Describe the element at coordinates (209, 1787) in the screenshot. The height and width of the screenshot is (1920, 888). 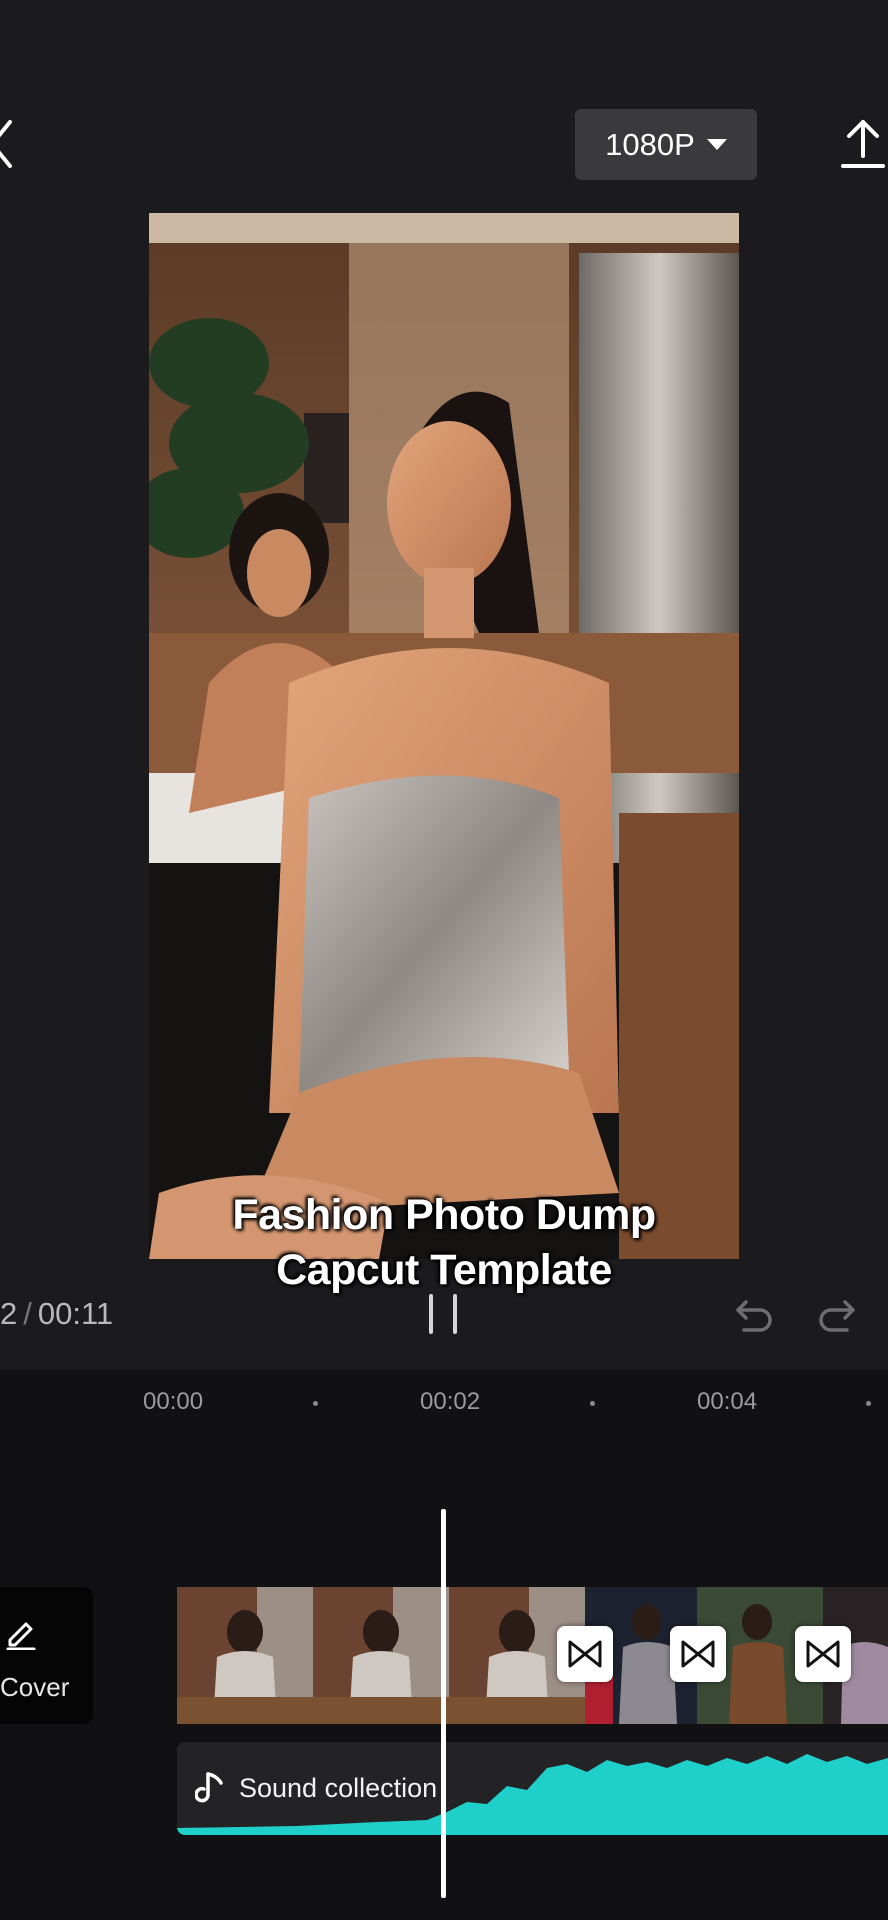
I see `music-note-icon` at that location.